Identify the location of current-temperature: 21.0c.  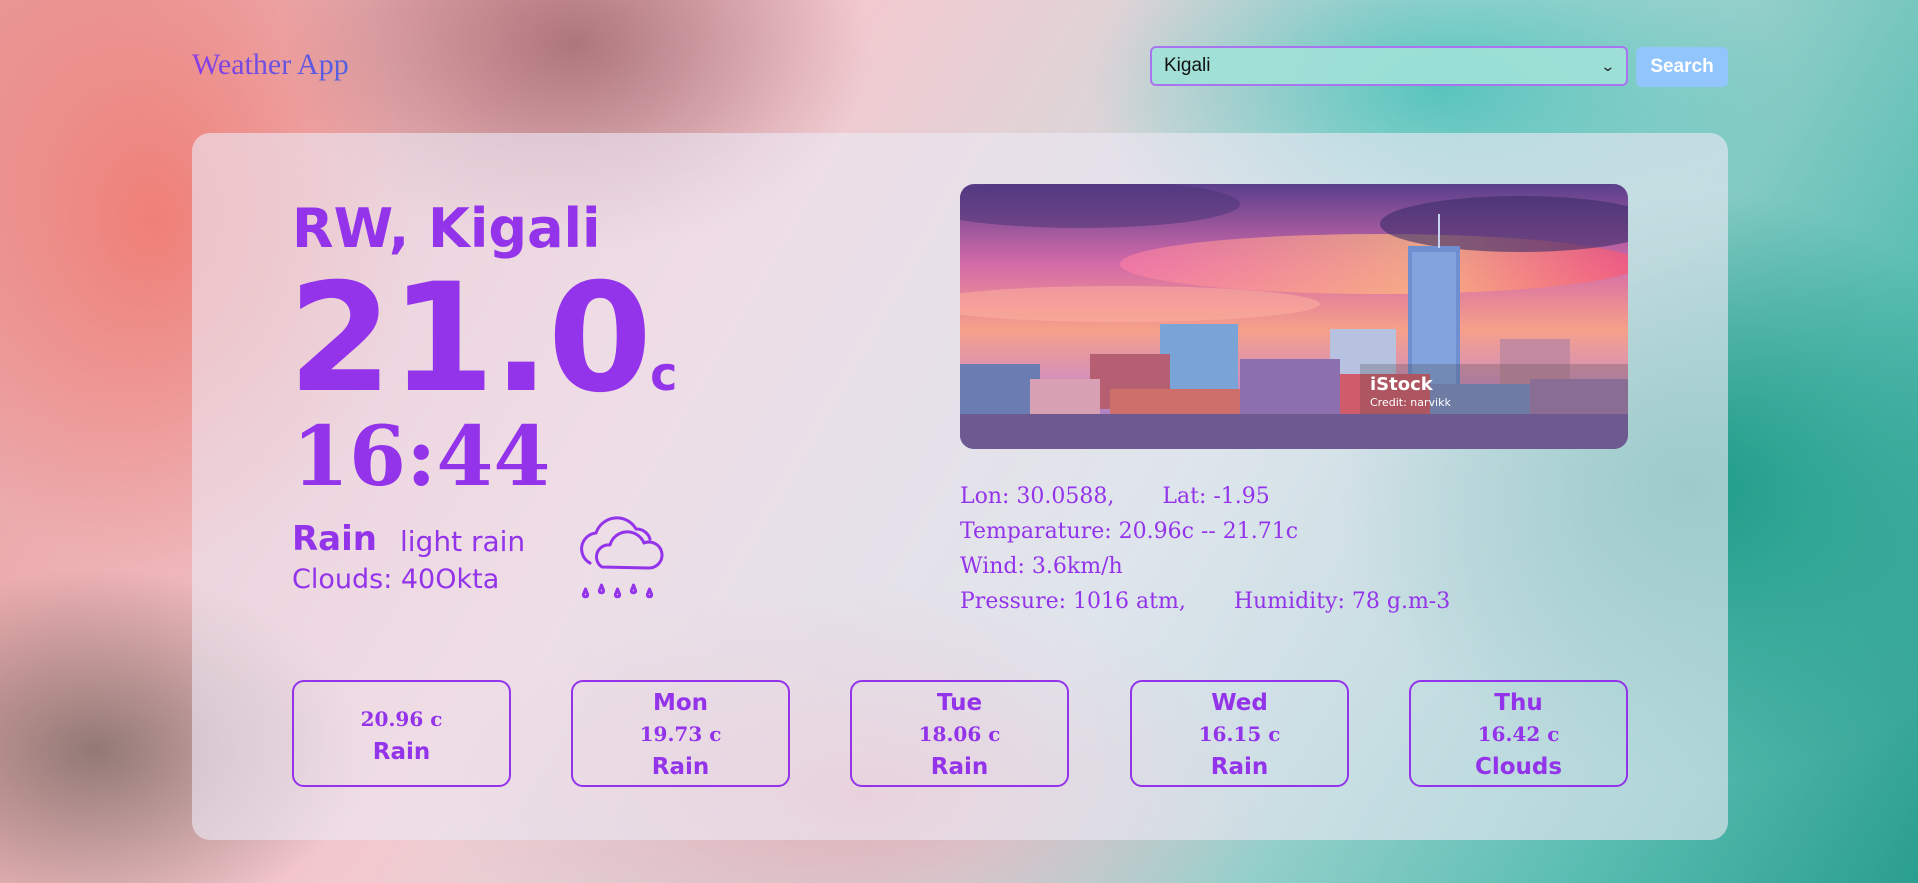
(483, 339).